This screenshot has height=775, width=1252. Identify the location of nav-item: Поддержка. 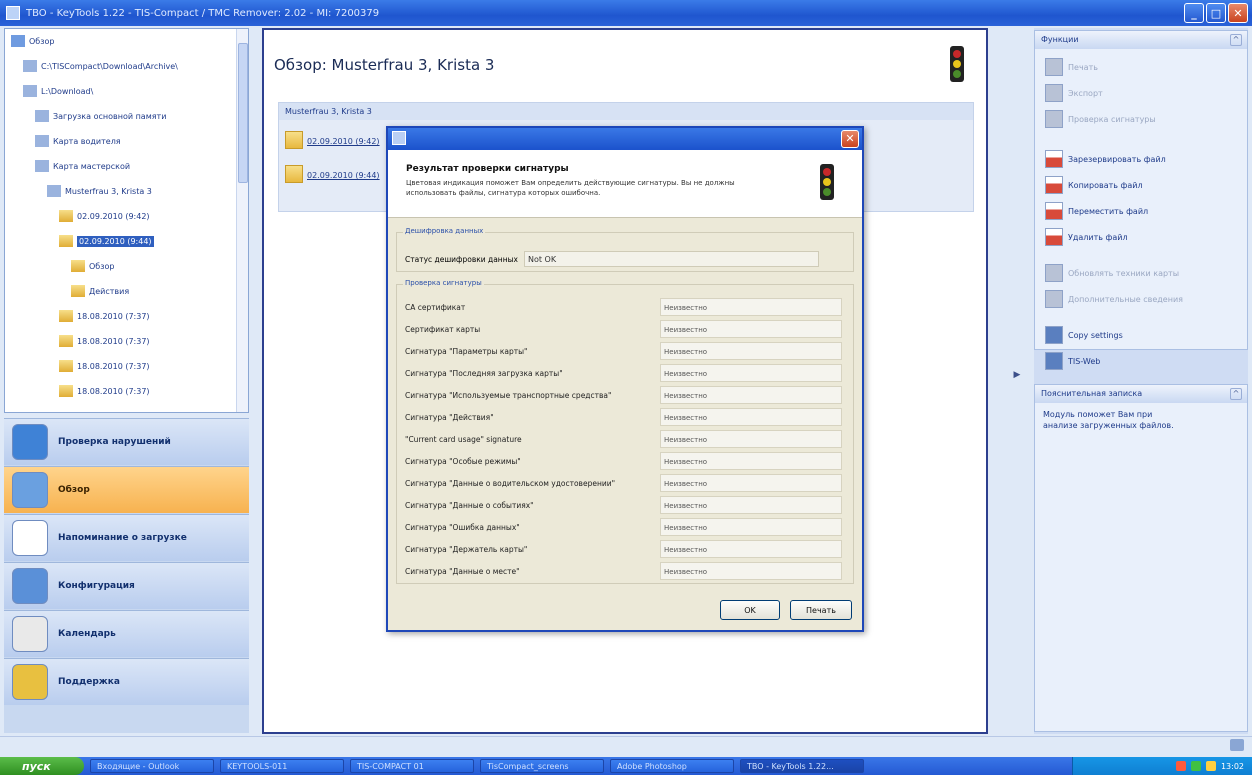
(126, 681).